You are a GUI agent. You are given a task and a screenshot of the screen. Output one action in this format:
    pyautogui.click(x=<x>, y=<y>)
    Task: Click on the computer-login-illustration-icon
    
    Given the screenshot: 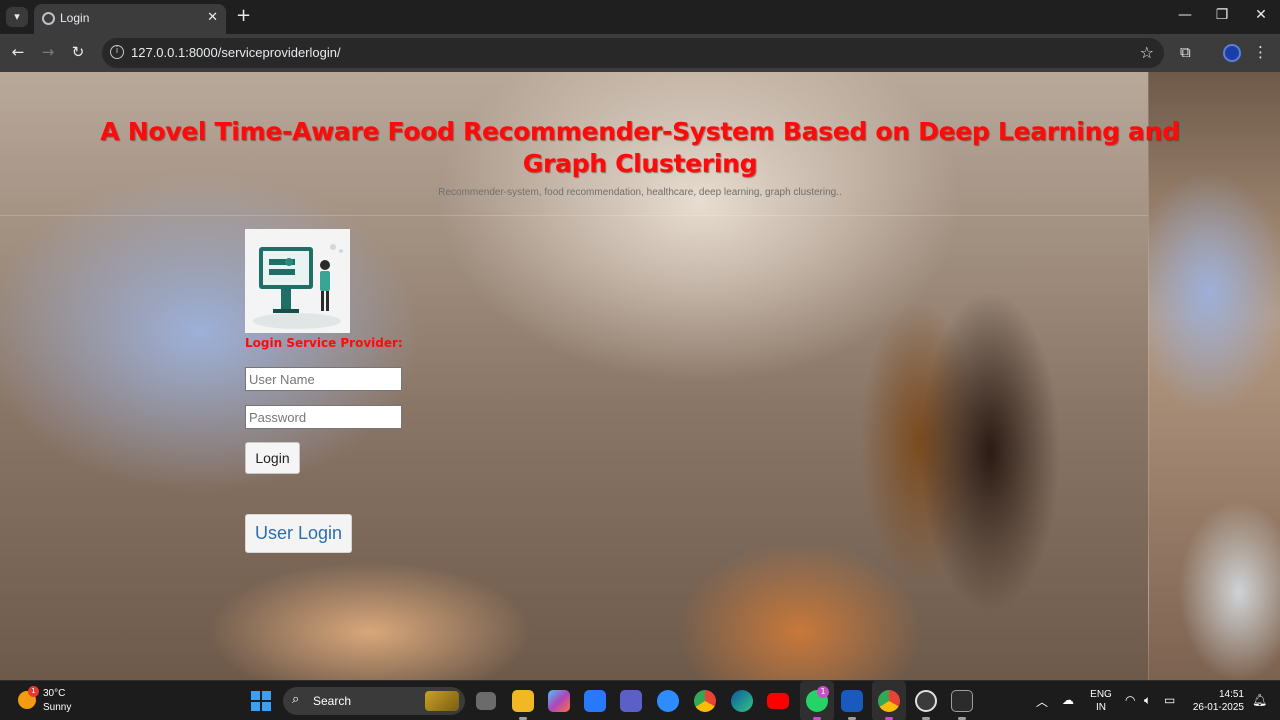 What is the action you would take?
    pyautogui.click(x=298, y=286)
    